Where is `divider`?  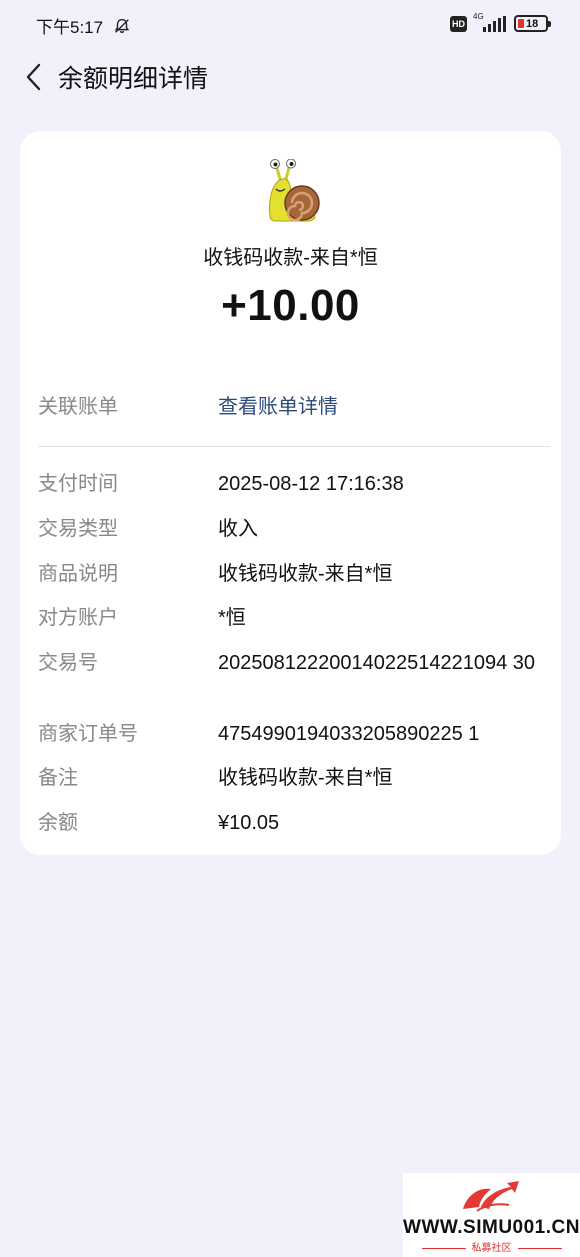
divider is located at coordinates (294, 446).